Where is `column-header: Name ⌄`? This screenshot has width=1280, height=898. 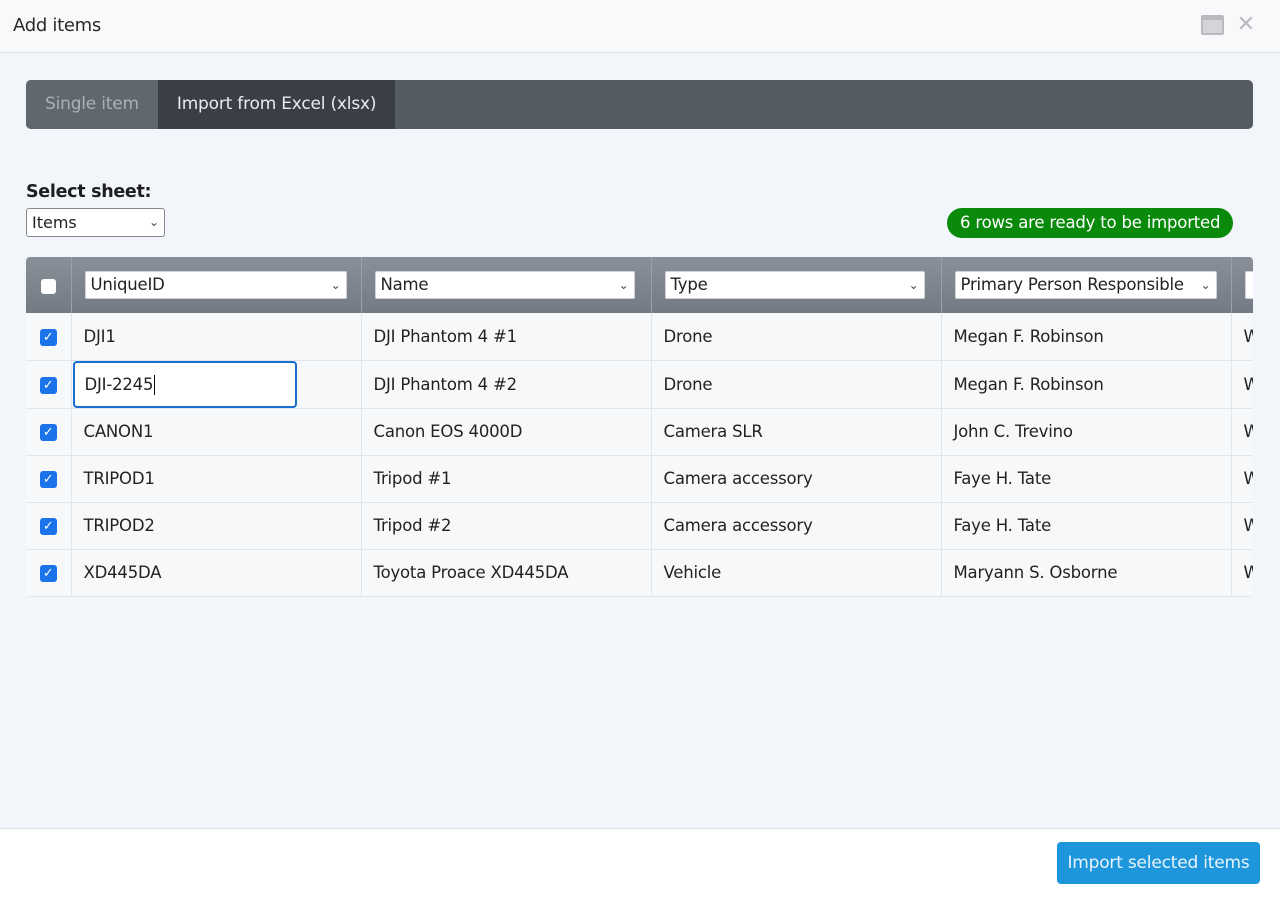 column-header: Name ⌄ is located at coordinates (506, 285).